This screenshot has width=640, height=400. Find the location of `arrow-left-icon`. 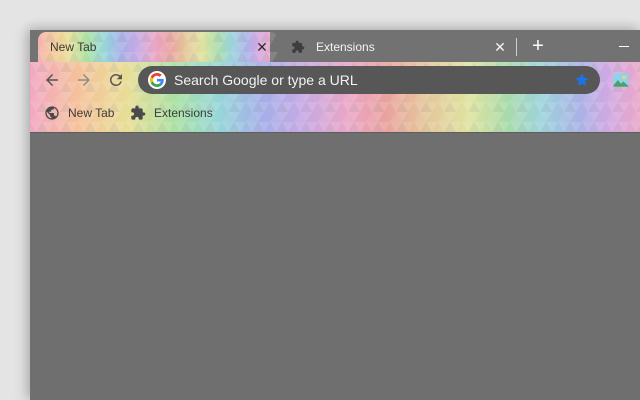

arrow-left-icon is located at coordinates (52, 80).